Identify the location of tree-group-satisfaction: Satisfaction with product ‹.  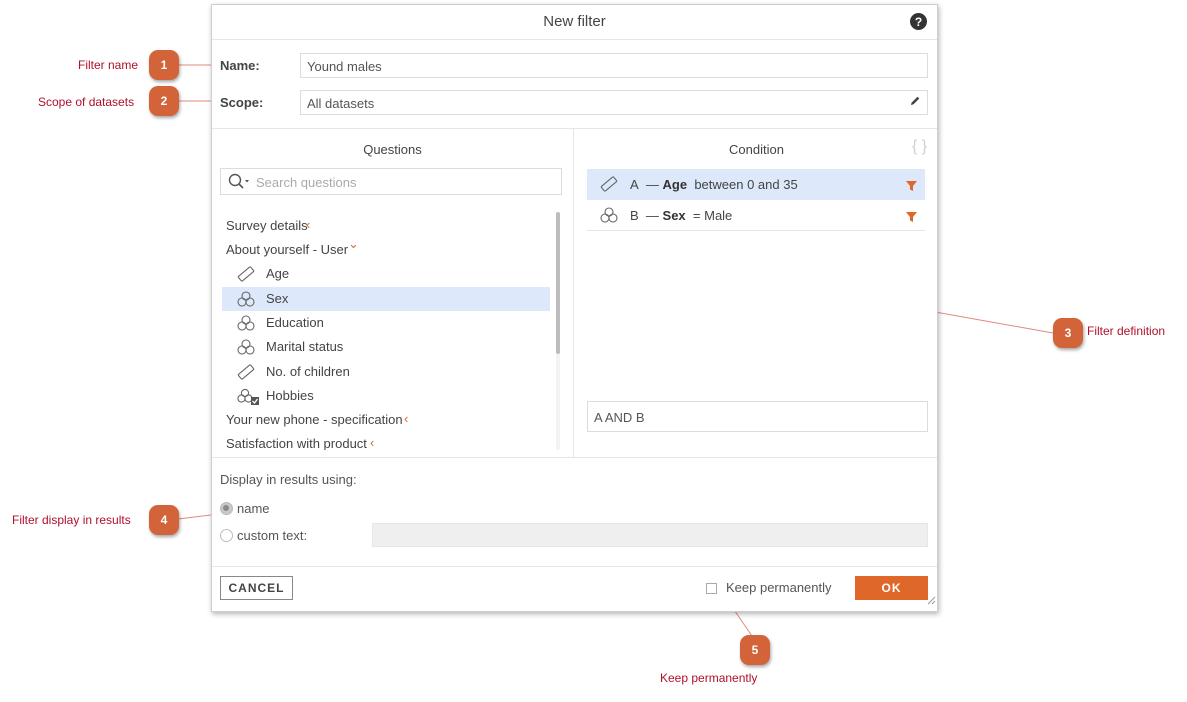
(386, 441).